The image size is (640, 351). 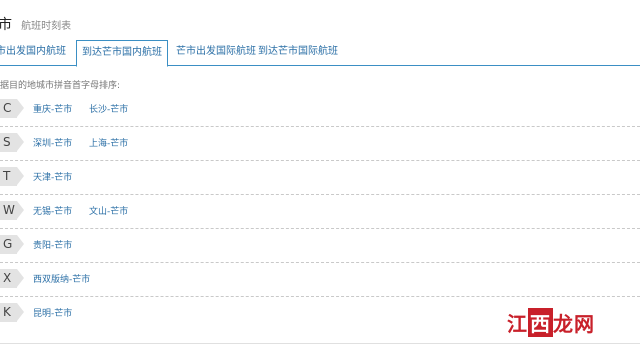 What do you see at coordinates (60, 86) in the screenshot?
I see `sort-hint: 据目的地城市拼音首字母排序:` at bounding box center [60, 86].